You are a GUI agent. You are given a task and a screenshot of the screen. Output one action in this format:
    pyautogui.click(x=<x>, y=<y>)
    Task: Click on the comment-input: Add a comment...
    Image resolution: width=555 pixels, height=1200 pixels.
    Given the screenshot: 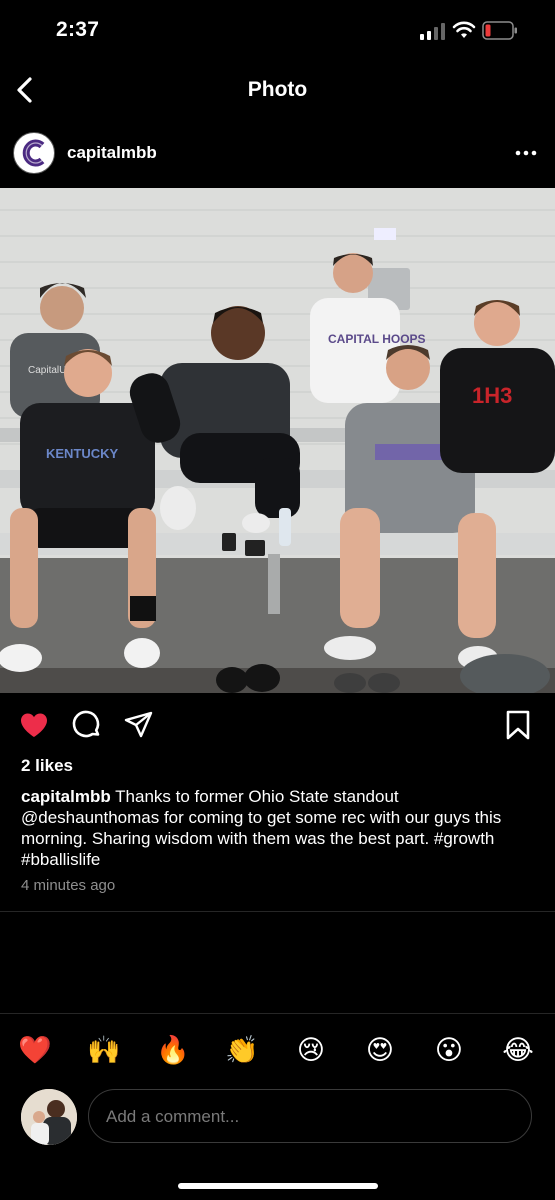 What is the action you would take?
    pyautogui.click(x=310, y=1116)
    